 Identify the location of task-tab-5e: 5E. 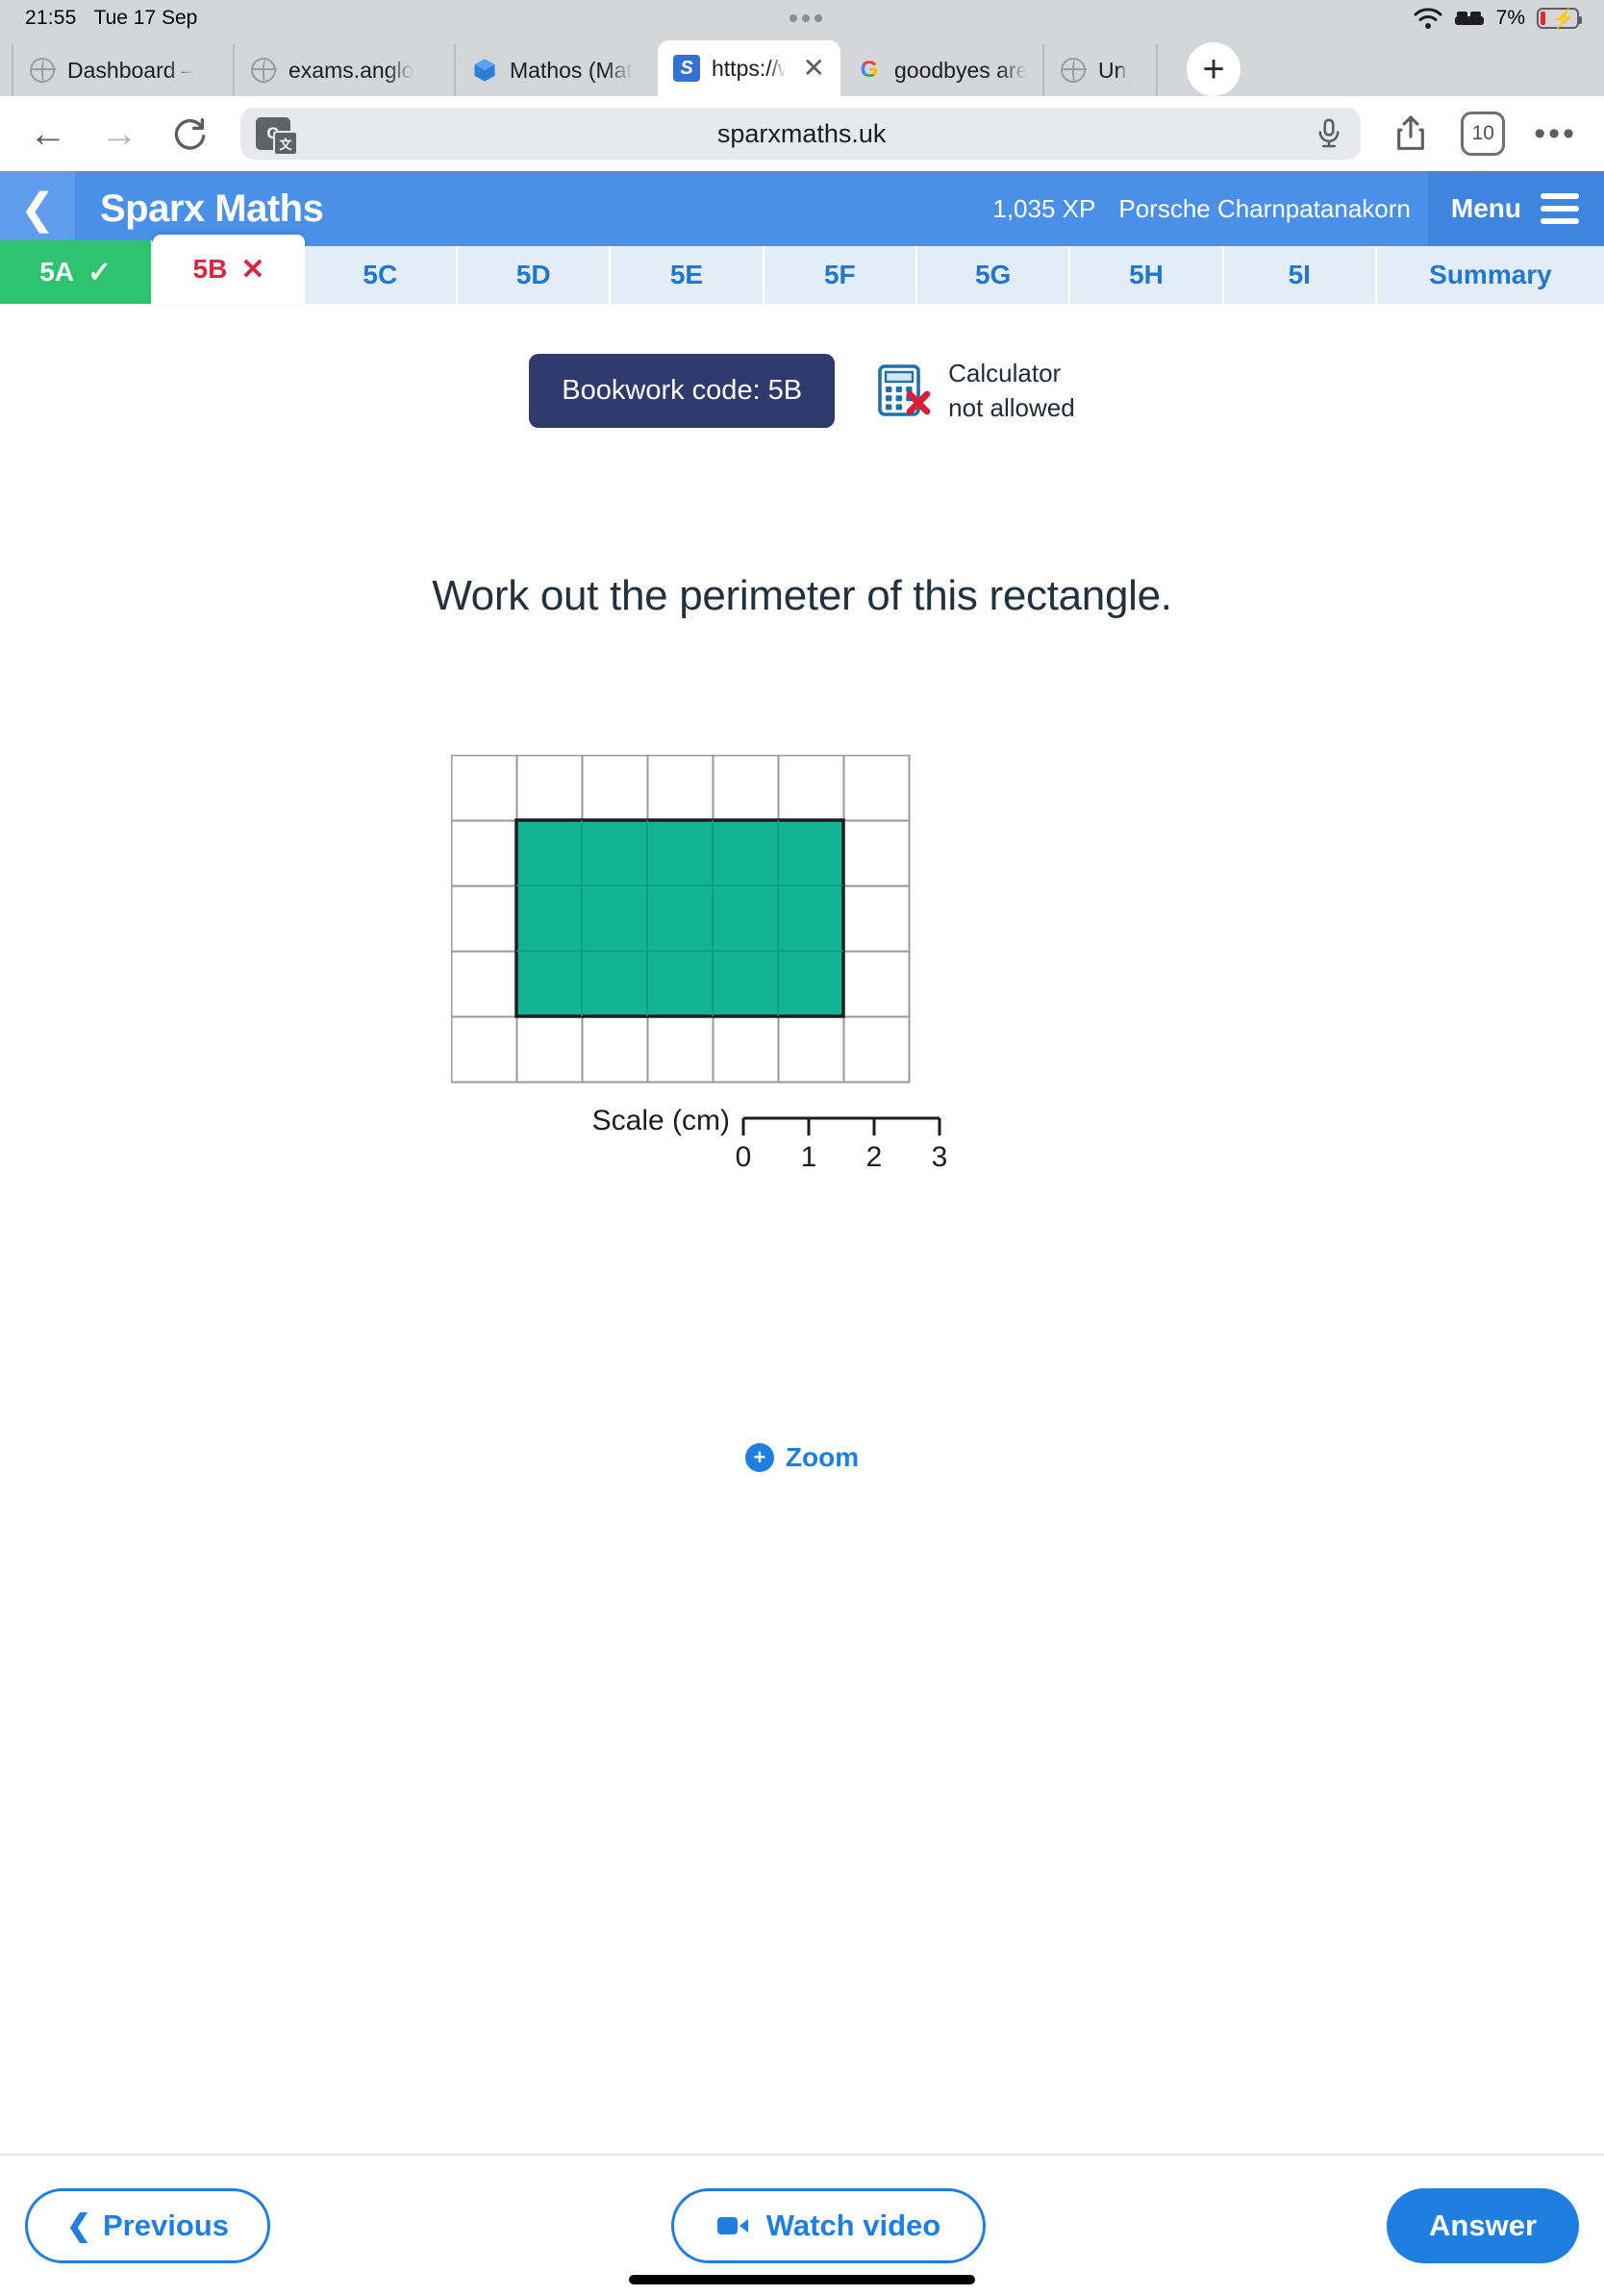
(687, 275).